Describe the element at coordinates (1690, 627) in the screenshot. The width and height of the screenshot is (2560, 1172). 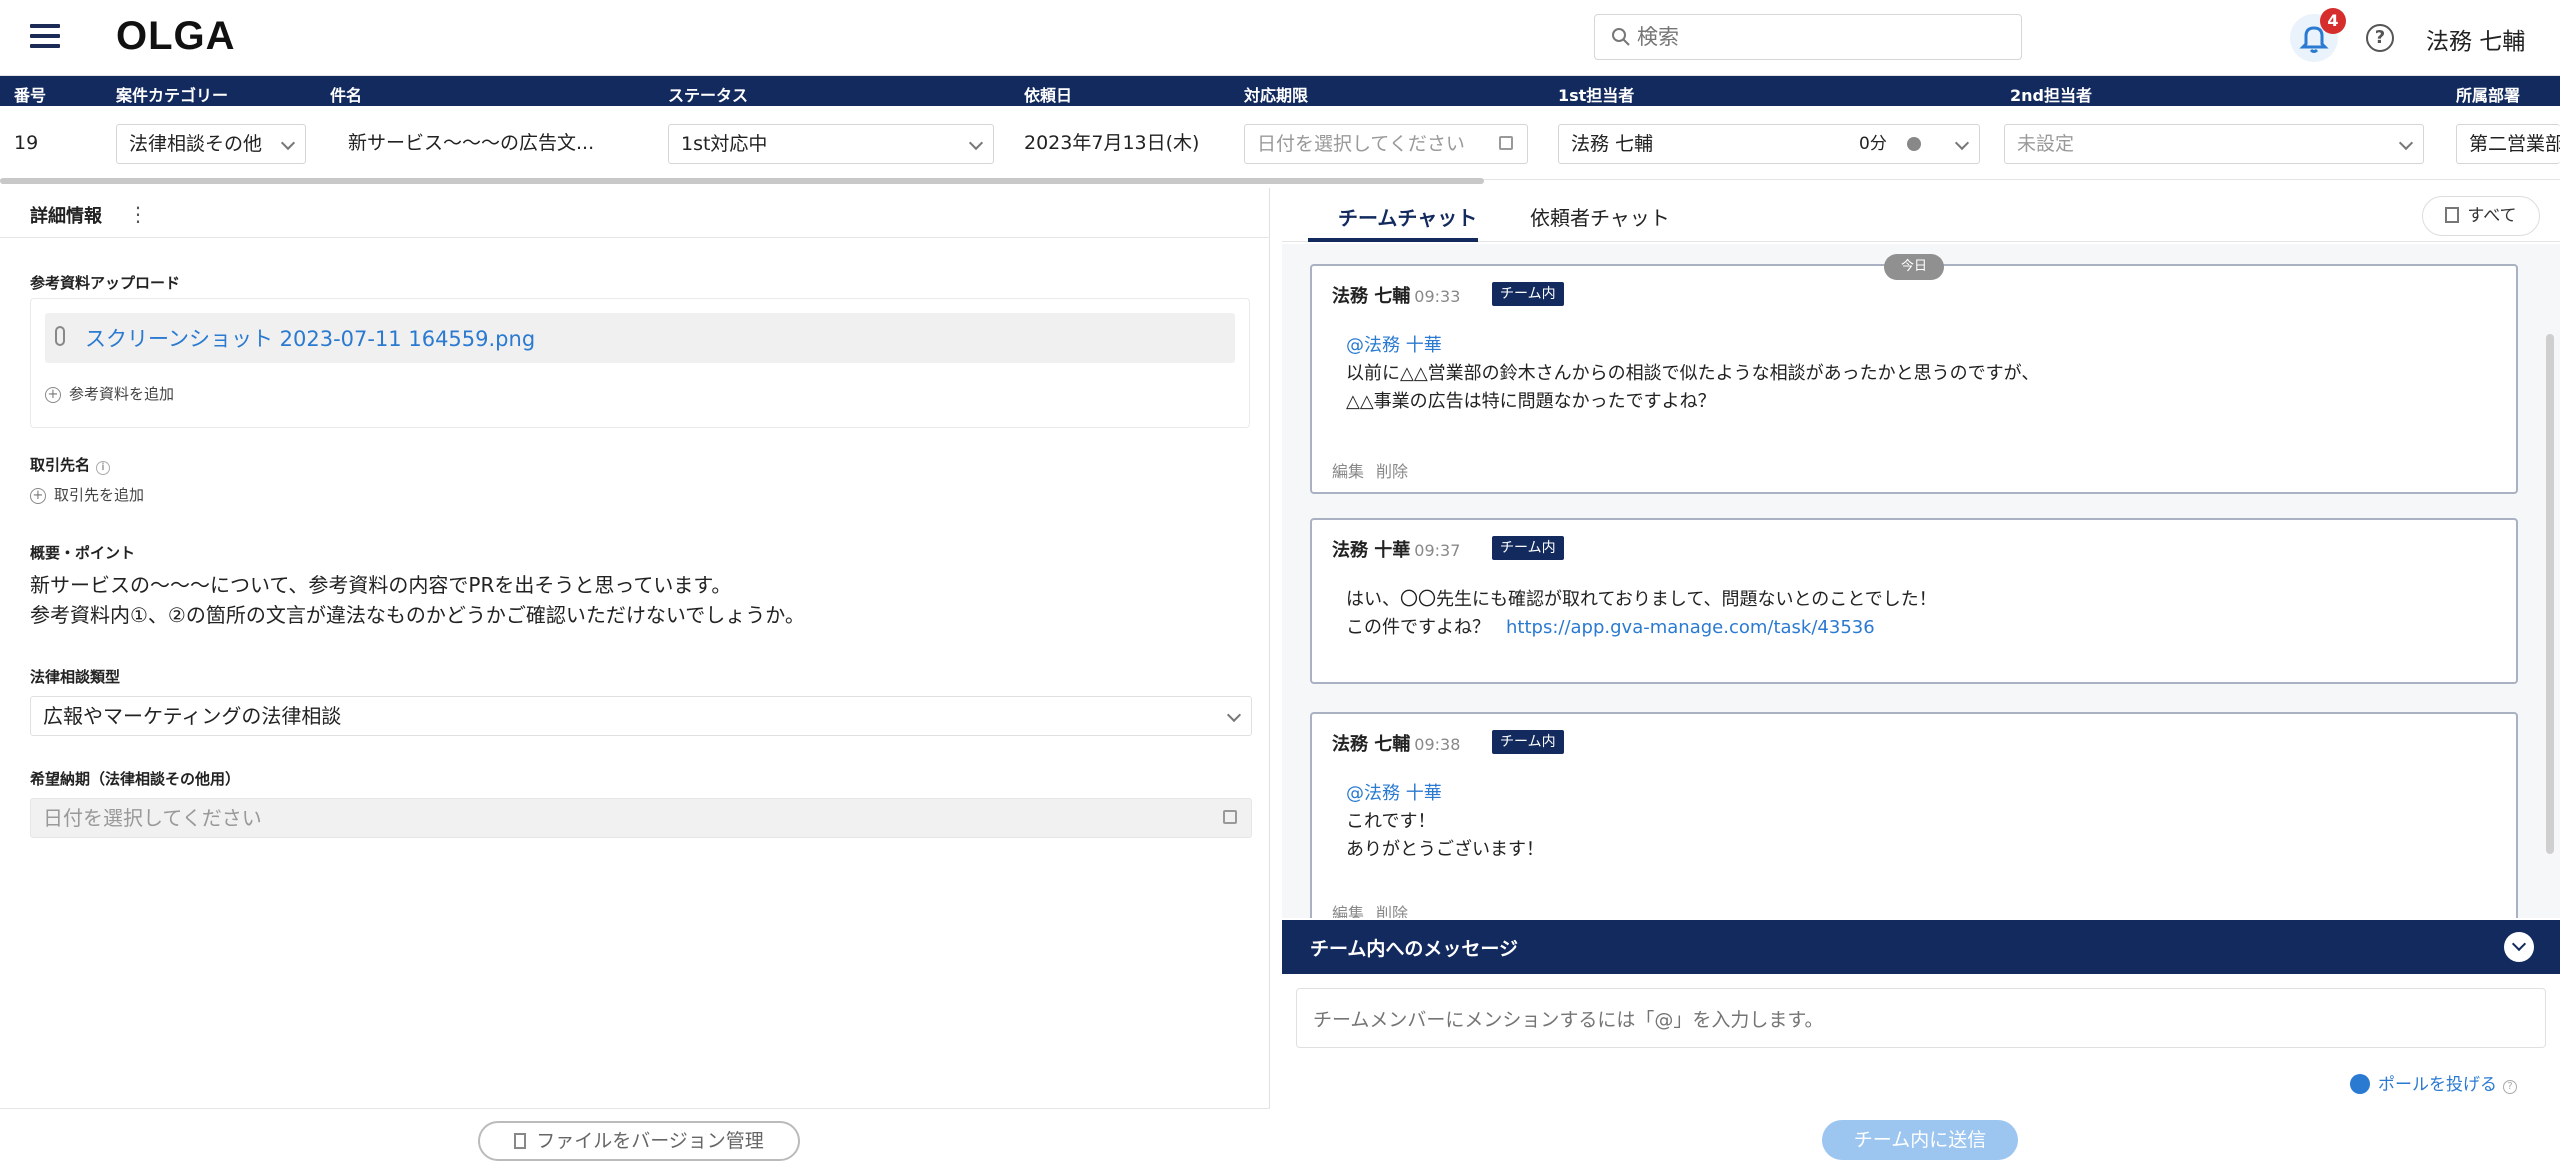
I see `task-link: https://app.gva-manage.com/task/43536` at that location.